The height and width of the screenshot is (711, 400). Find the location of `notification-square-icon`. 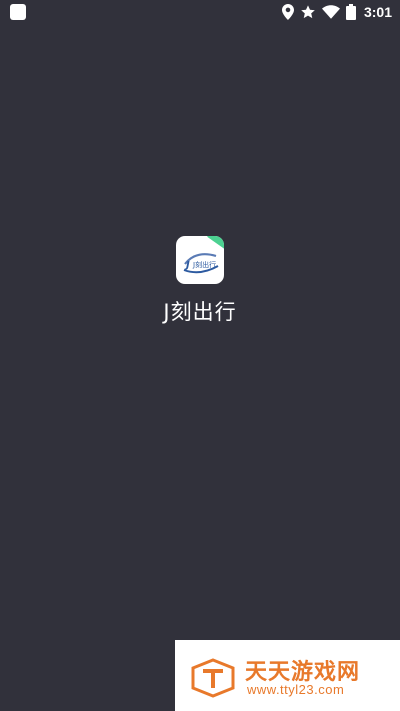

notification-square-icon is located at coordinates (18, 12).